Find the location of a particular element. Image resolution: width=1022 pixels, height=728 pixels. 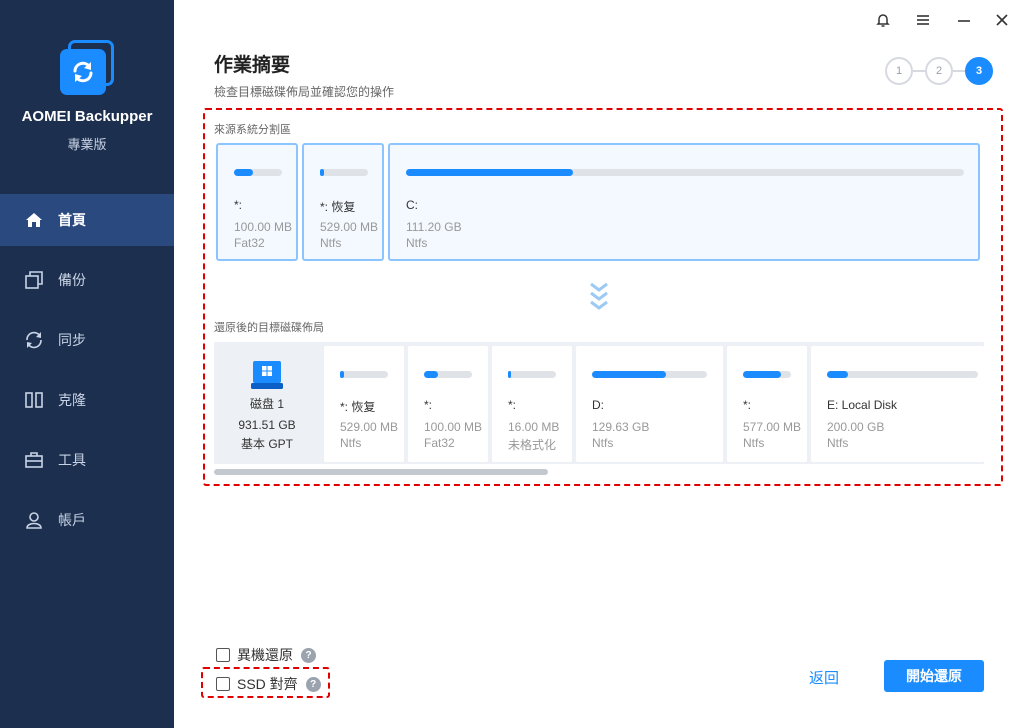

sidebar-item-label: 首頁 is located at coordinates (72, 220).